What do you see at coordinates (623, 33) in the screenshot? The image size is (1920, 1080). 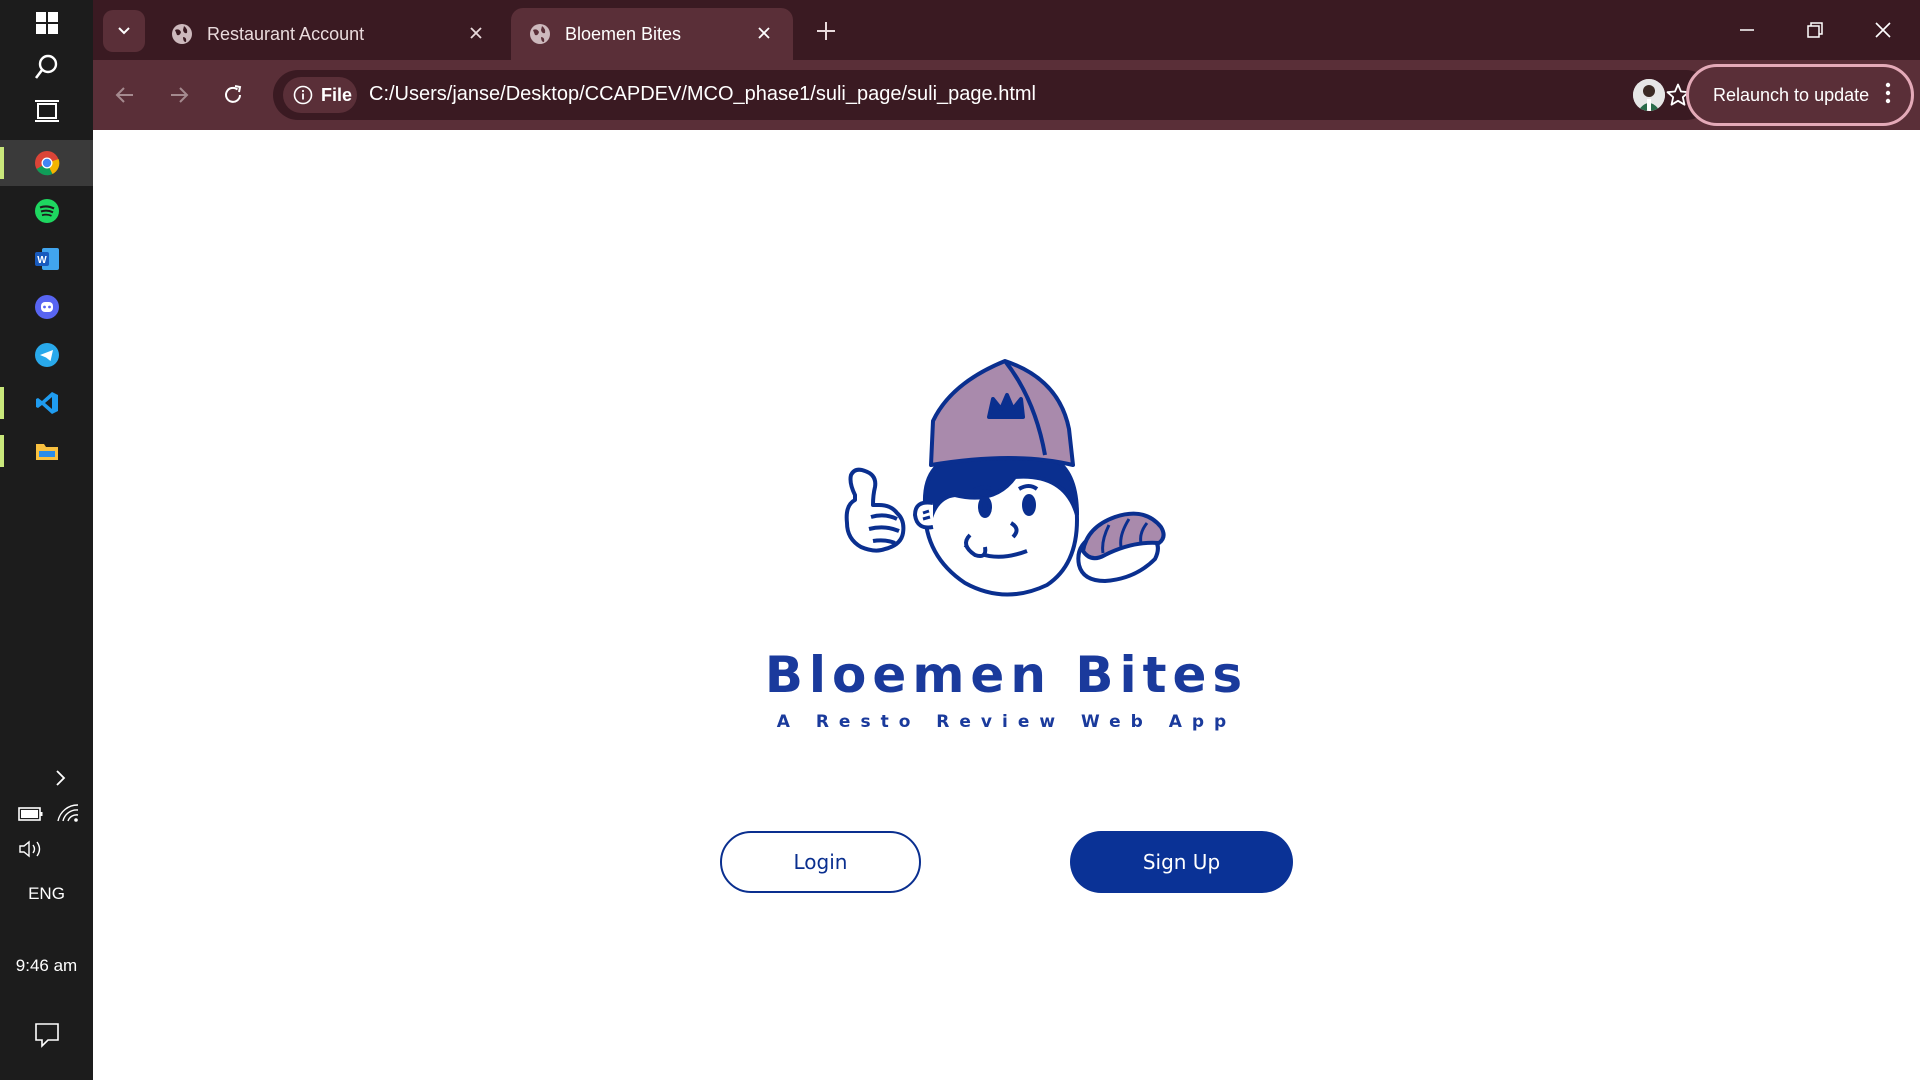 I see `tab-title: Bloemen Bites` at bounding box center [623, 33].